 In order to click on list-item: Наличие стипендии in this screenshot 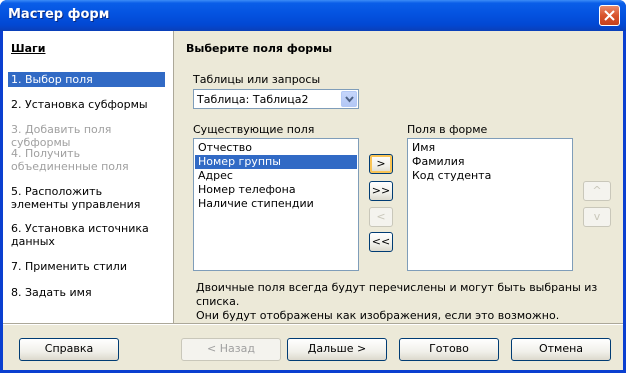, I will do `click(276, 204)`.